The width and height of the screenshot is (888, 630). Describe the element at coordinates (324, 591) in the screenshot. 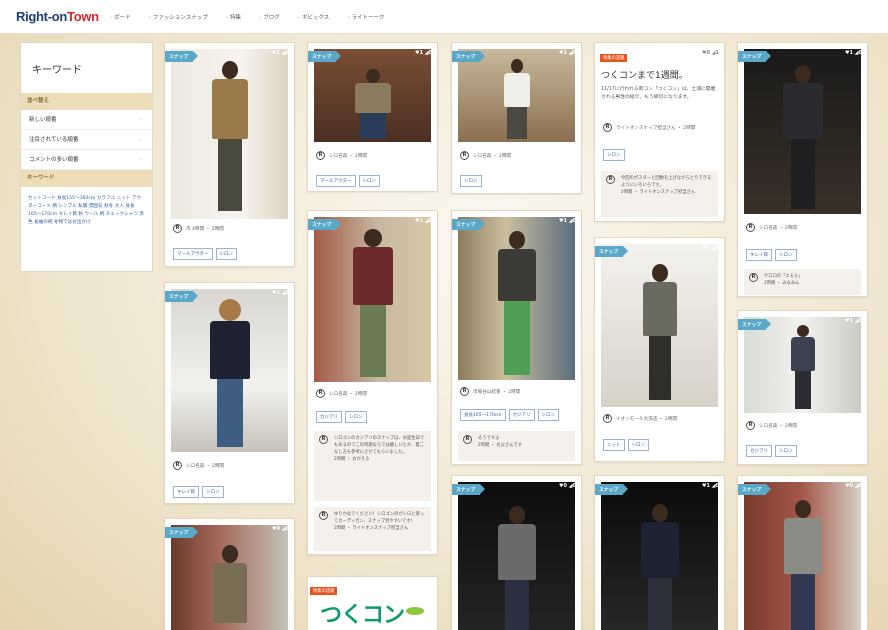

I see `feature-tag: 特集の話題` at that location.